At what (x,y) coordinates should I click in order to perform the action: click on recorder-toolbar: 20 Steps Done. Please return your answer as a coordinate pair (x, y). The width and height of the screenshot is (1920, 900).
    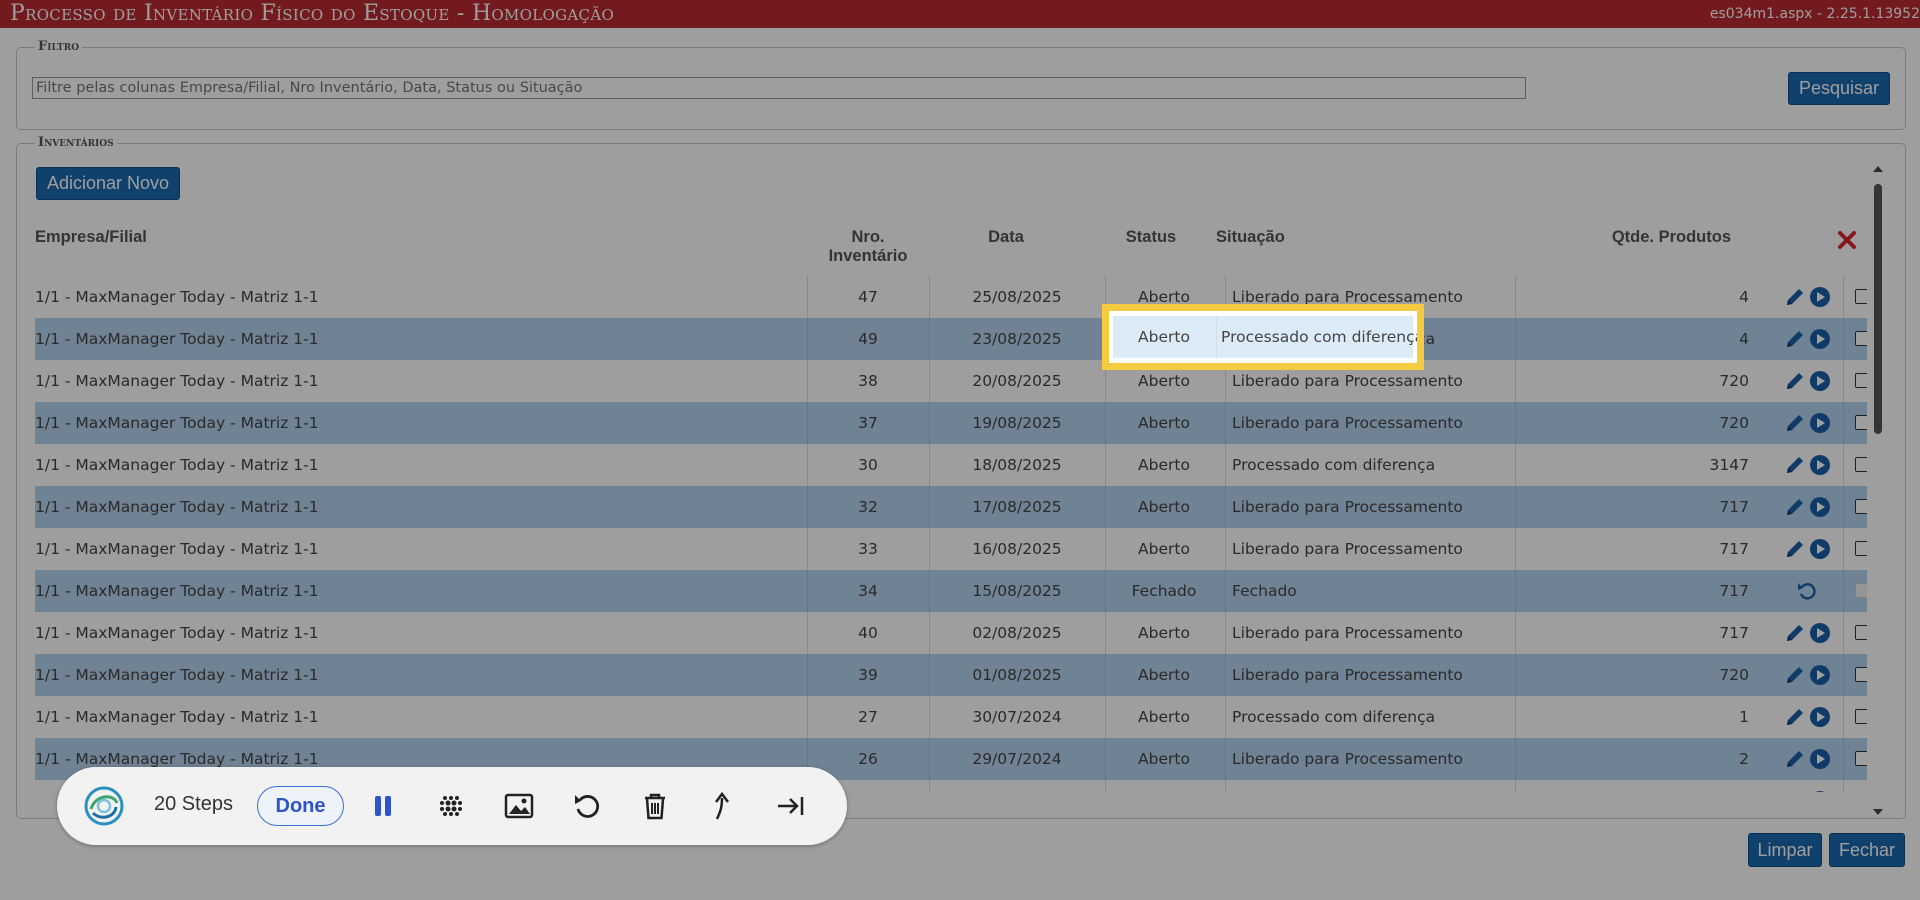
    Looking at the image, I should click on (452, 806).